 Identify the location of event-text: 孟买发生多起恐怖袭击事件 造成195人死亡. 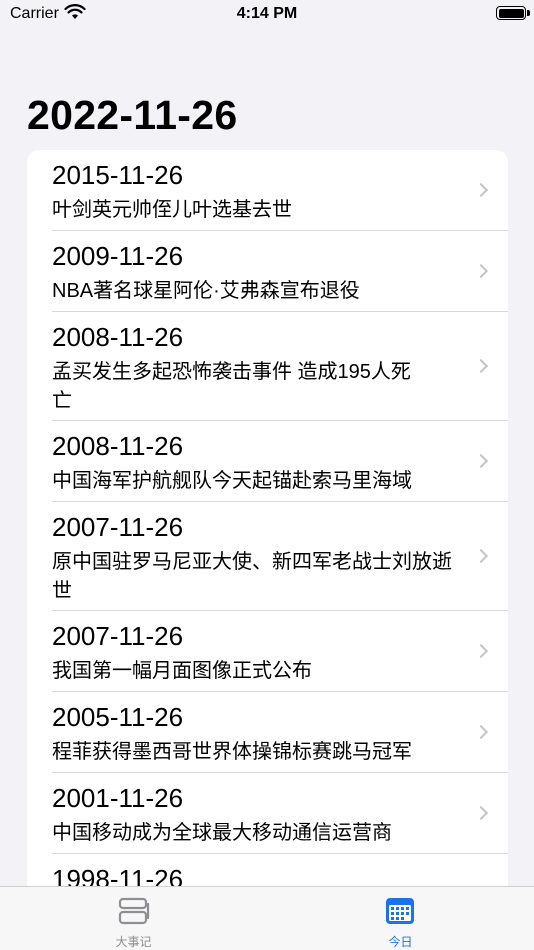
(231, 386).